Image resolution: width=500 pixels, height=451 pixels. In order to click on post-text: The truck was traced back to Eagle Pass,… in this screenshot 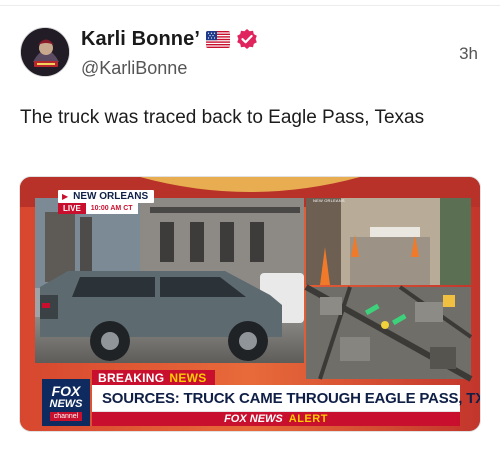, I will do `click(222, 117)`.